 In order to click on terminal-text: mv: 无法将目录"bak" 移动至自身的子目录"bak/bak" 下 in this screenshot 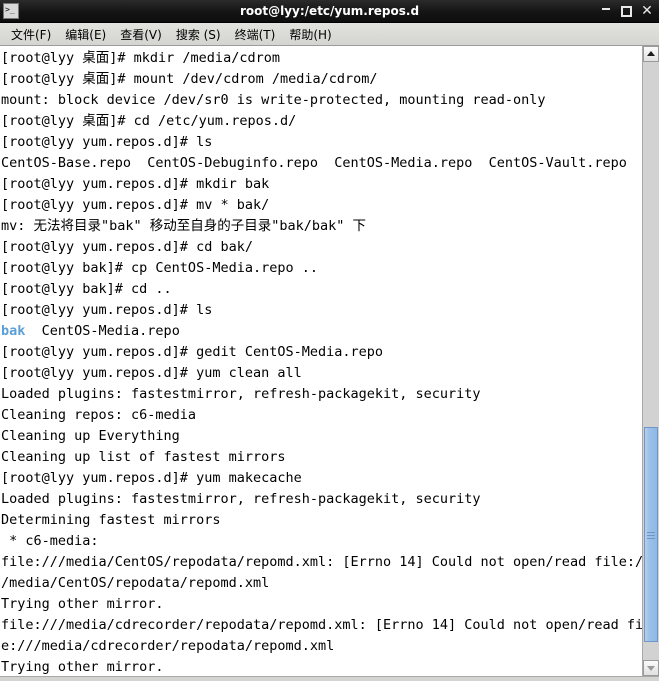, I will do `click(184, 226)`.